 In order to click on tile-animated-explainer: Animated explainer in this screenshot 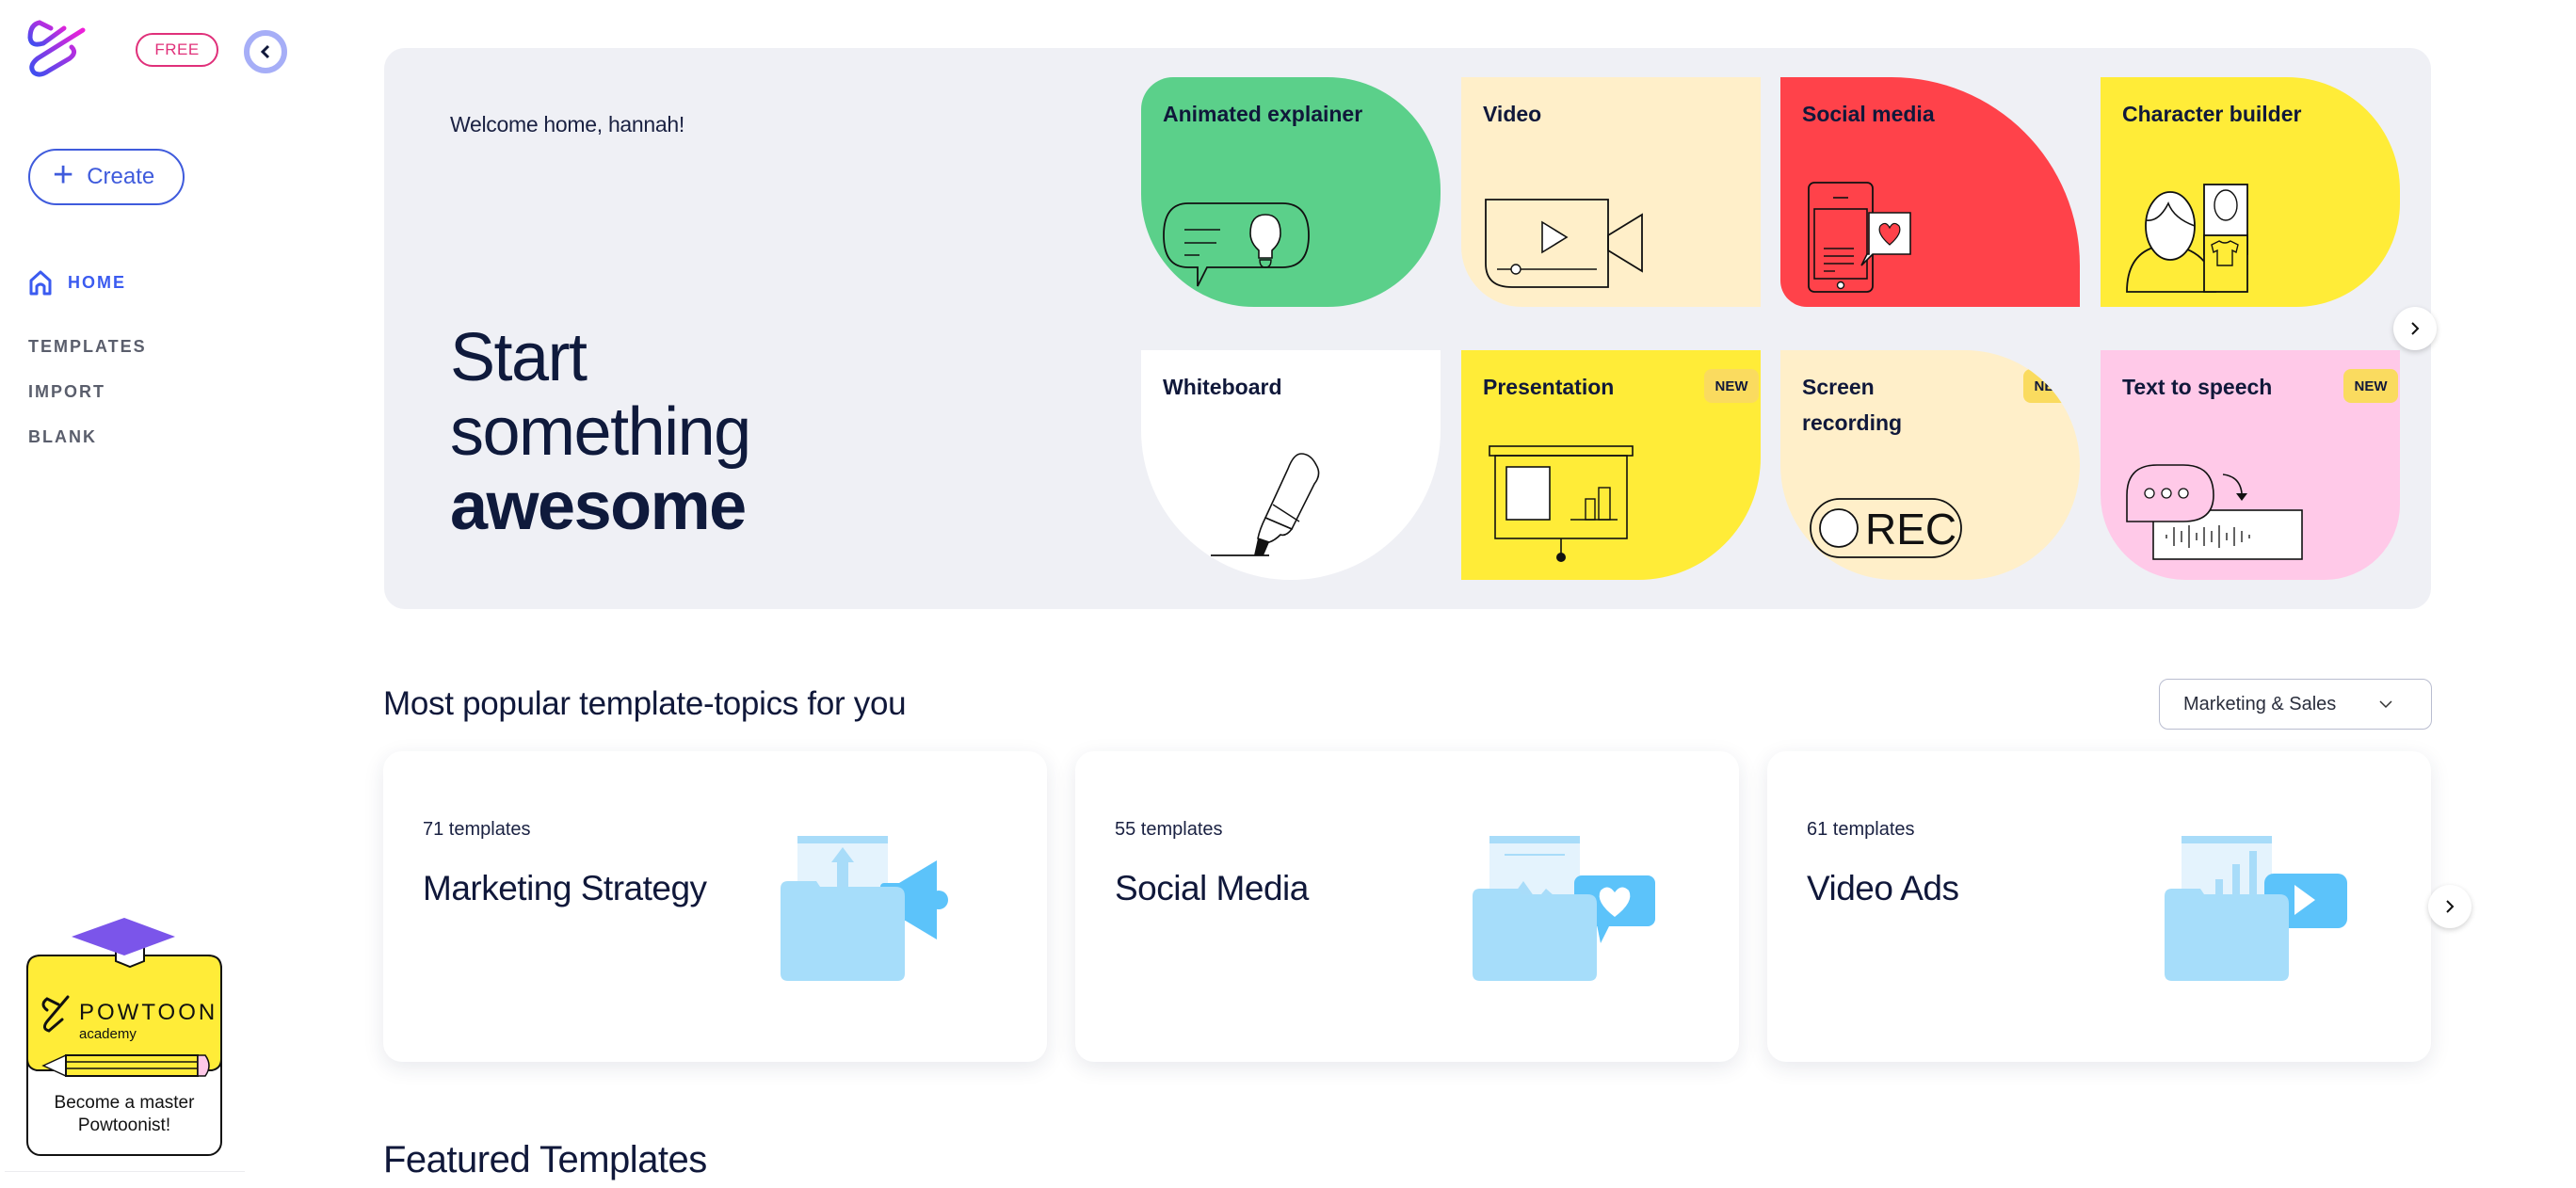, I will do `click(1291, 192)`.